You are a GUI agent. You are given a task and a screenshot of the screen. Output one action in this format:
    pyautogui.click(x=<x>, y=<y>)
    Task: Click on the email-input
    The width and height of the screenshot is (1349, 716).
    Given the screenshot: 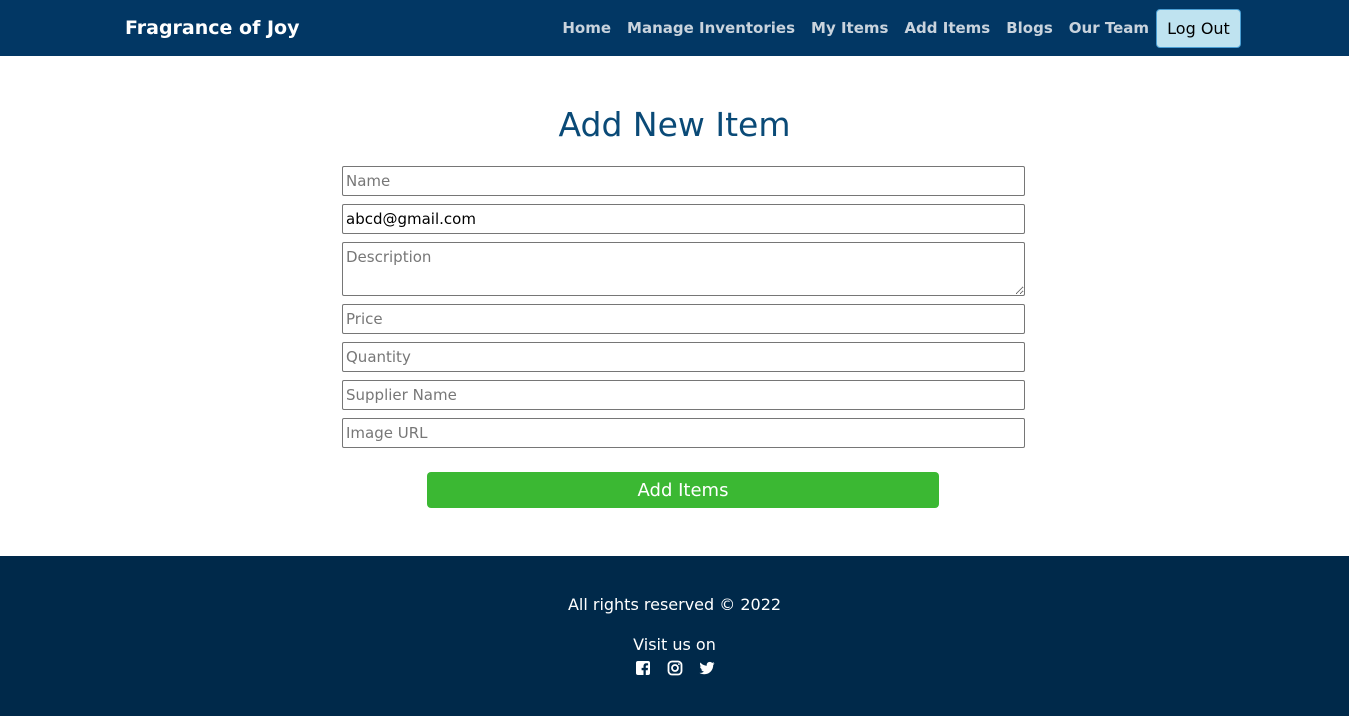 What is the action you would take?
    pyautogui.click(x=683, y=219)
    